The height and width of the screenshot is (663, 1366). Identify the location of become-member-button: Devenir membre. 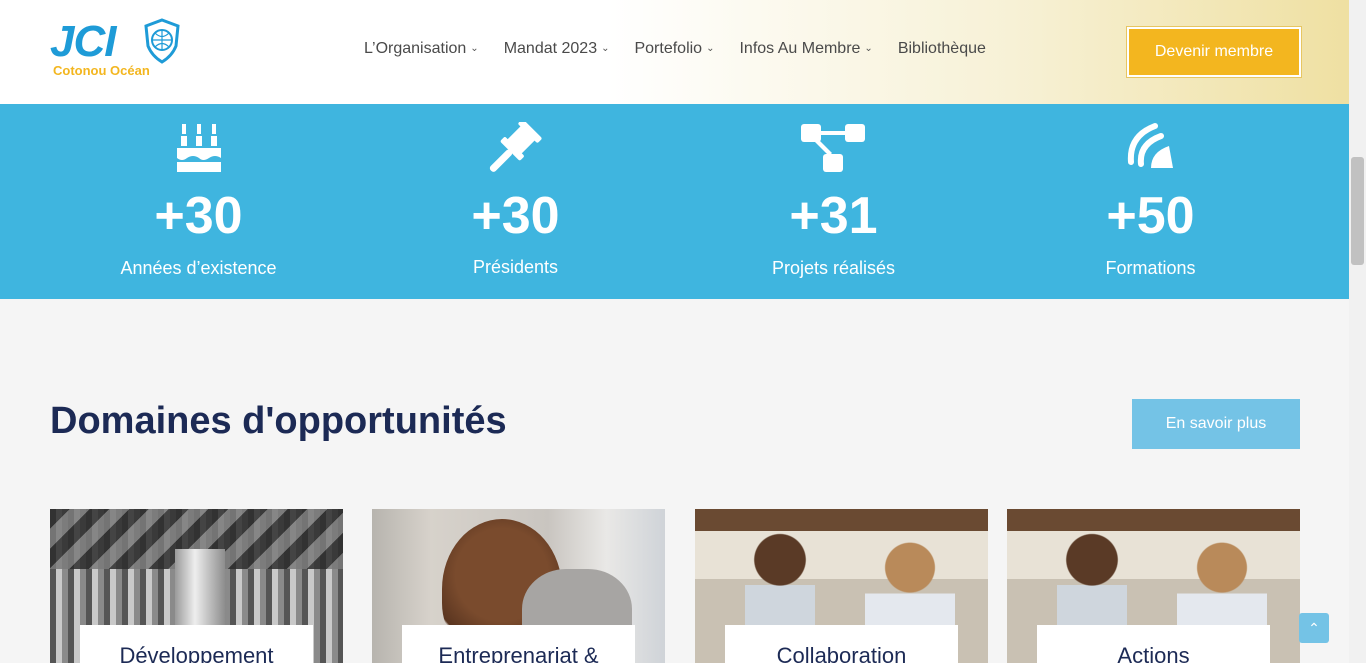
(1214, 52).